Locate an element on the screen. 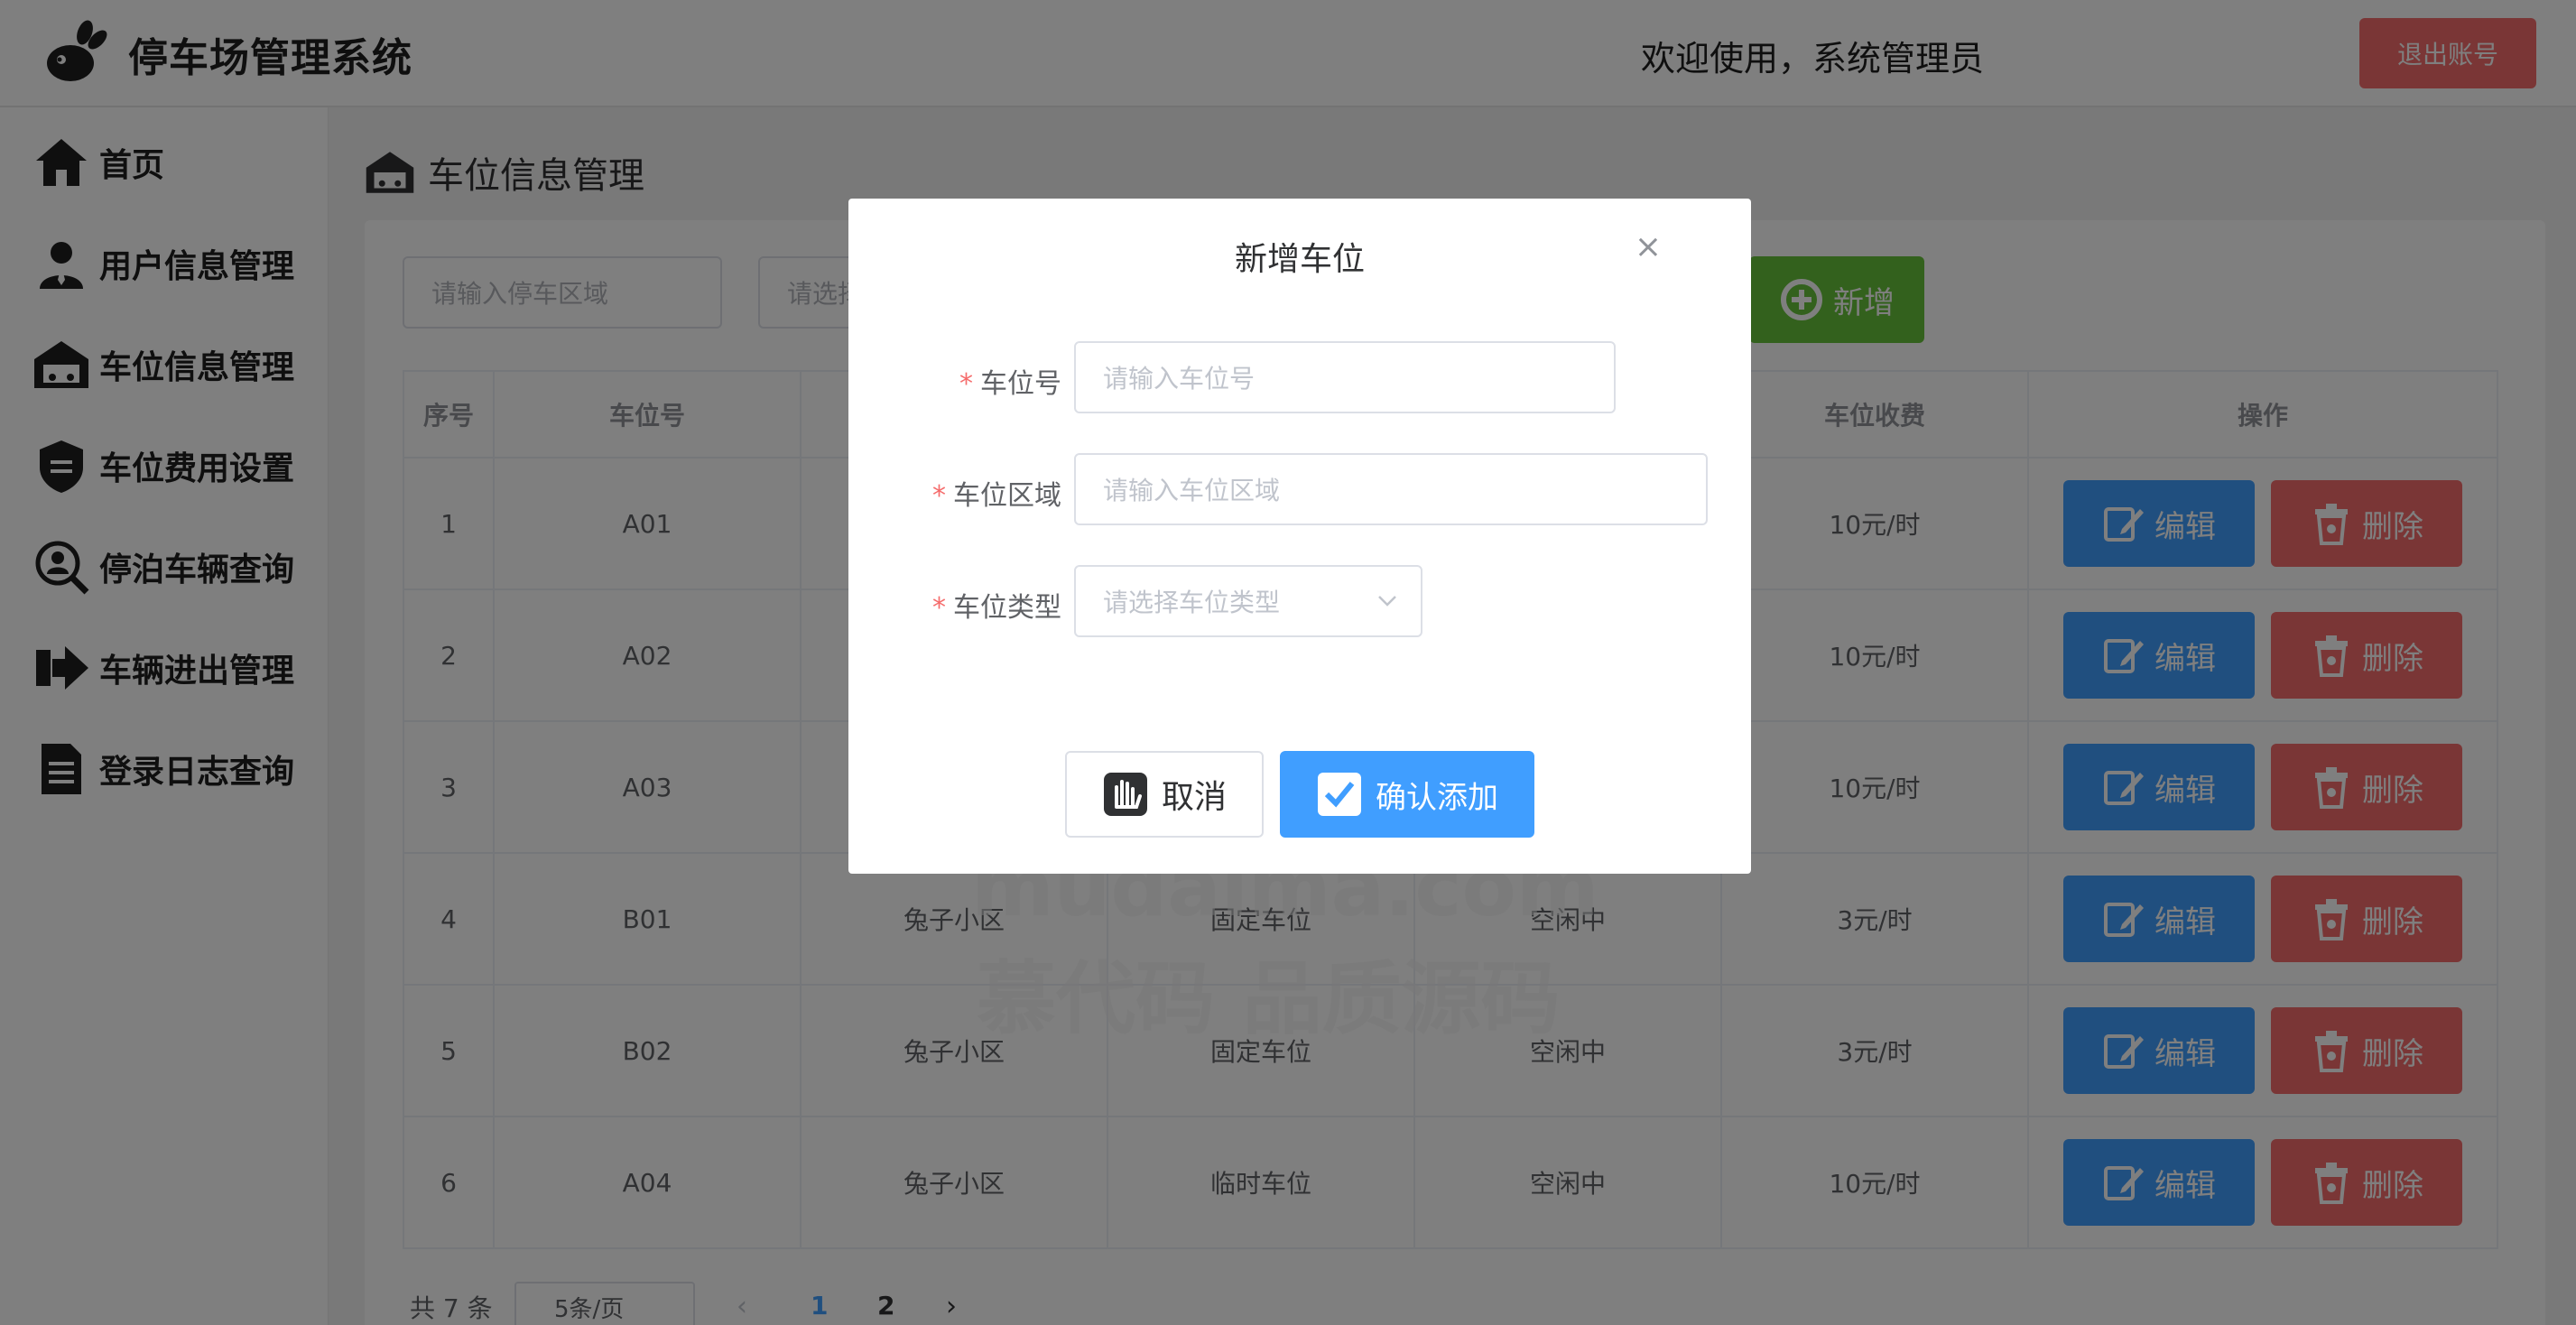 The height and width of the screenshot is (1325, 2576). watermark-cn-bottom: 慕代码 品质源码 is located at coordinates (1269, 998).